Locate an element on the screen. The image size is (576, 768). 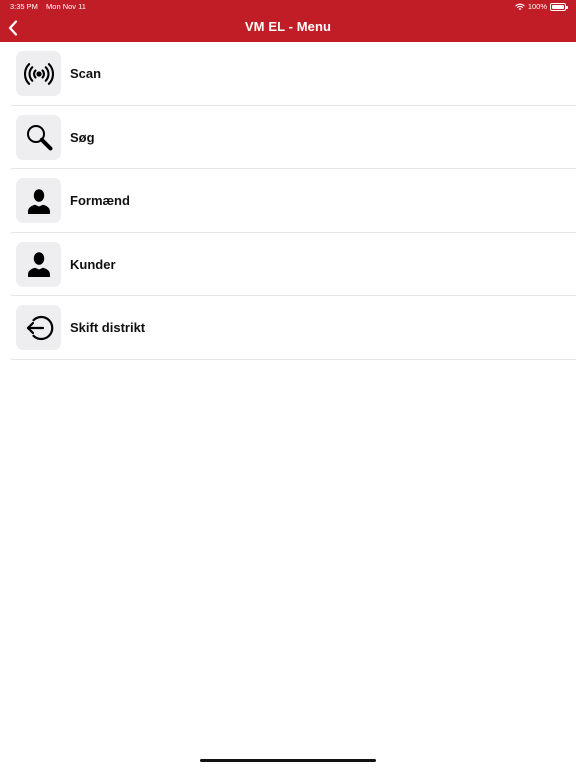
home-indicator is located at coordinates (288, 760).